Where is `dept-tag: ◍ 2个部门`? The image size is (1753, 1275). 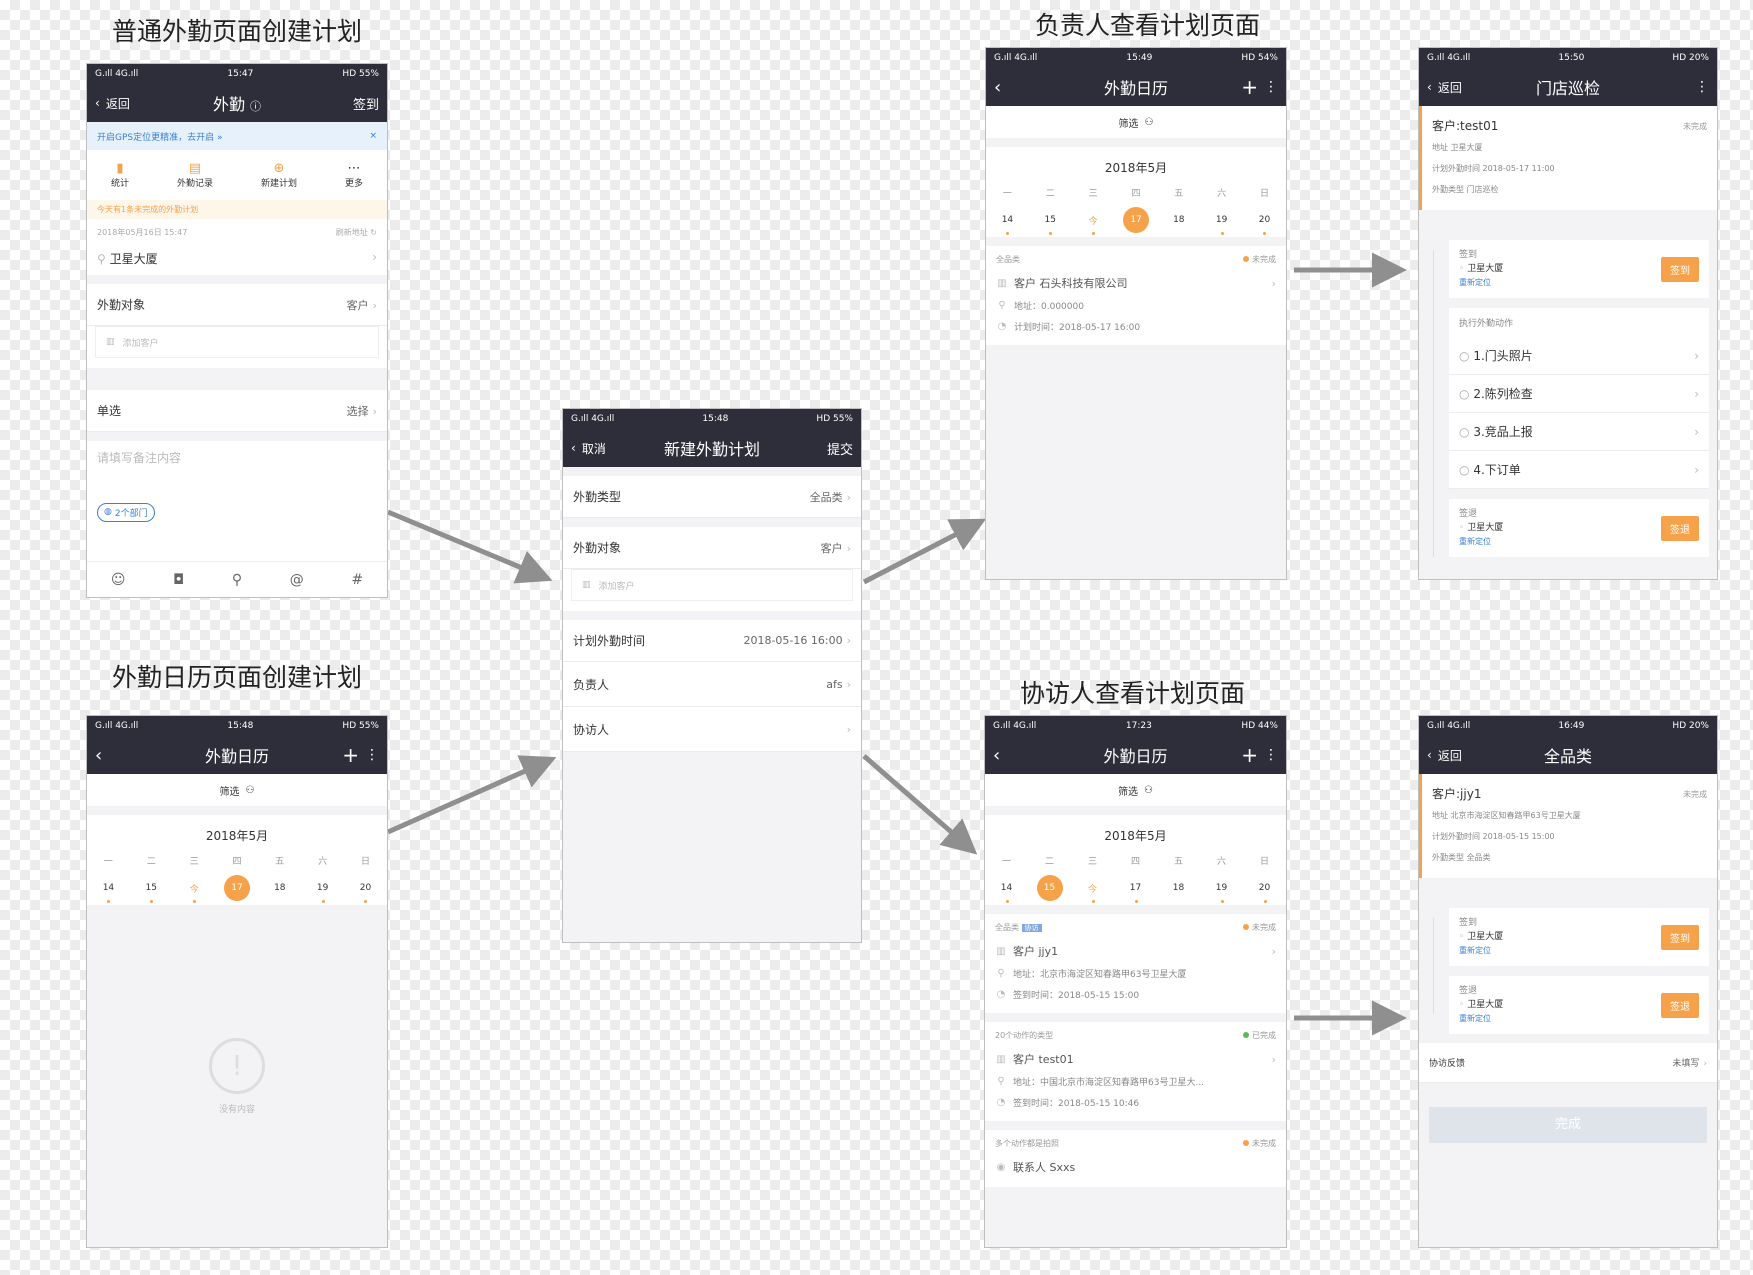 dept-tag: ◍ 2个部门 is located at coordinates (126, 512).